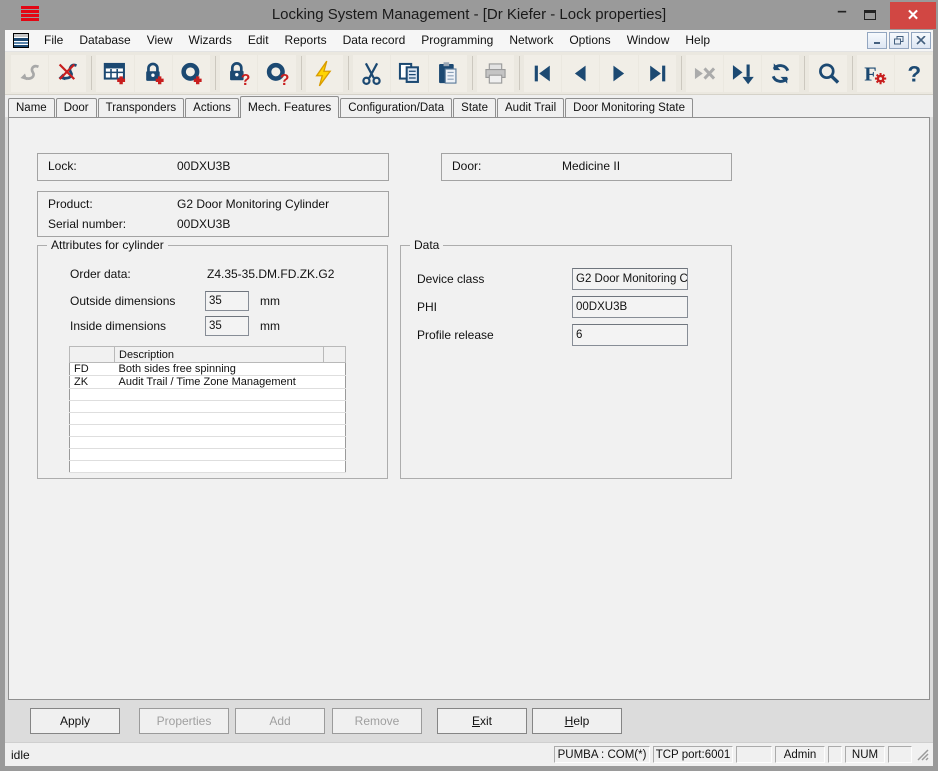  Describe the element at coordinates (630, 335) in the screenshot. I see `profile-release-input: 6` at that location.